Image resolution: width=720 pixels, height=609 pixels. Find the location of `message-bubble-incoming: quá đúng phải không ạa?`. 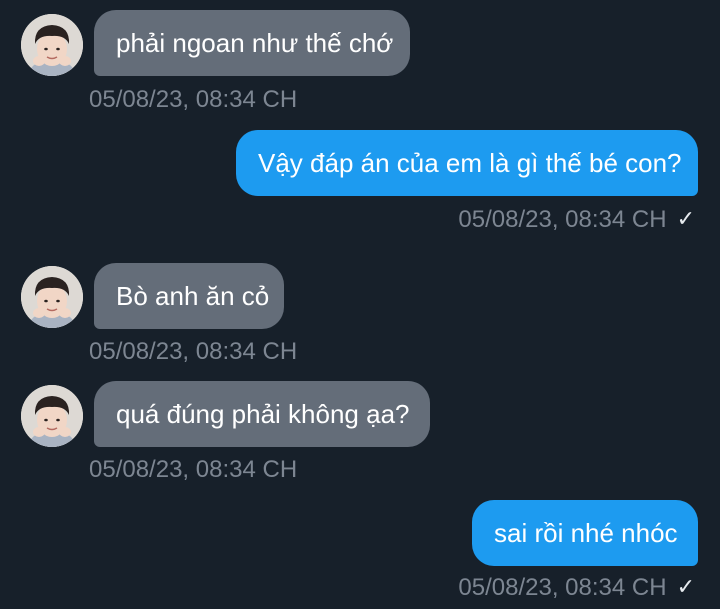

message-bubble-incoming: quá đúng phải không ạa? is located at coordinates (262, 414).